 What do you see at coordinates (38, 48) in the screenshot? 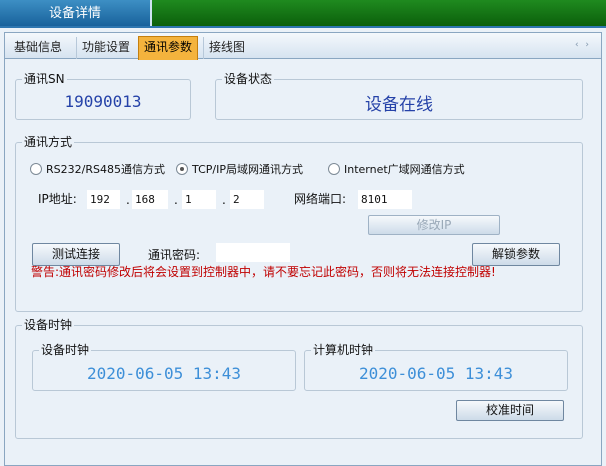
I see `tab-basic-info: 基础信息` at bounding box center [38, 48].